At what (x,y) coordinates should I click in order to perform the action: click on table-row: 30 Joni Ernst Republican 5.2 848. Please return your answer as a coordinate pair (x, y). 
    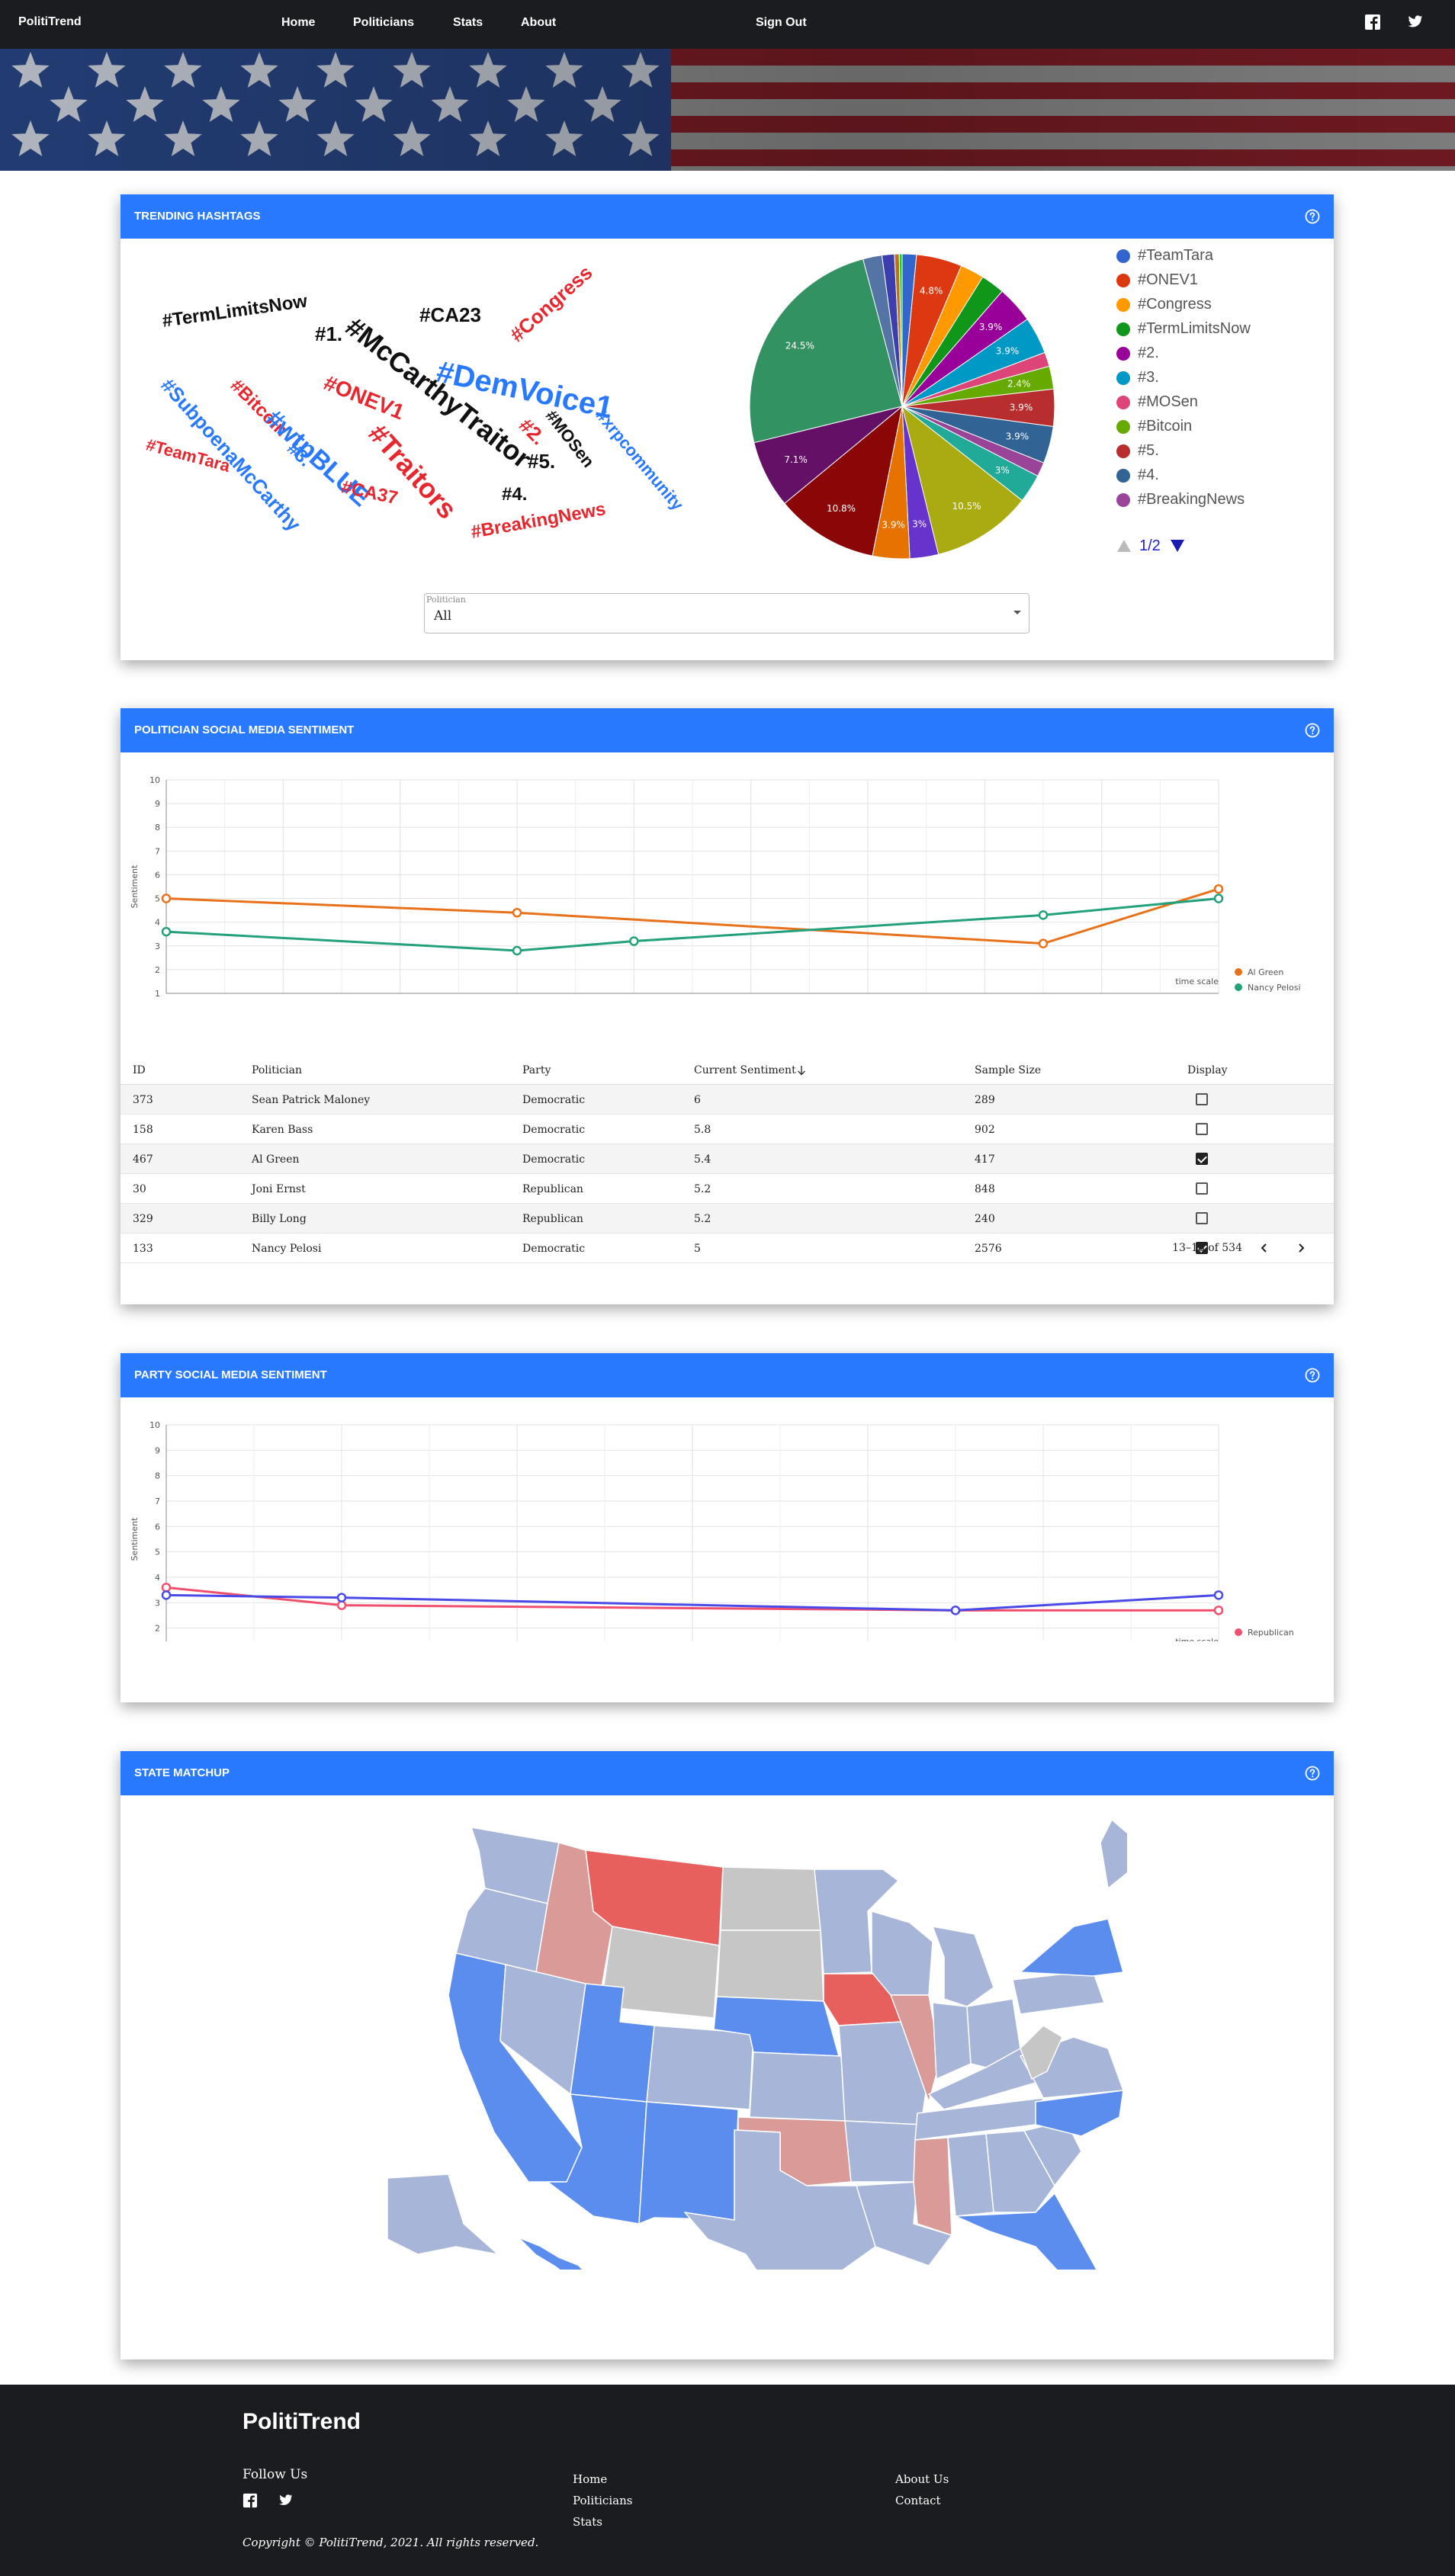
    Looking at the image, I should click on (727, 1189).